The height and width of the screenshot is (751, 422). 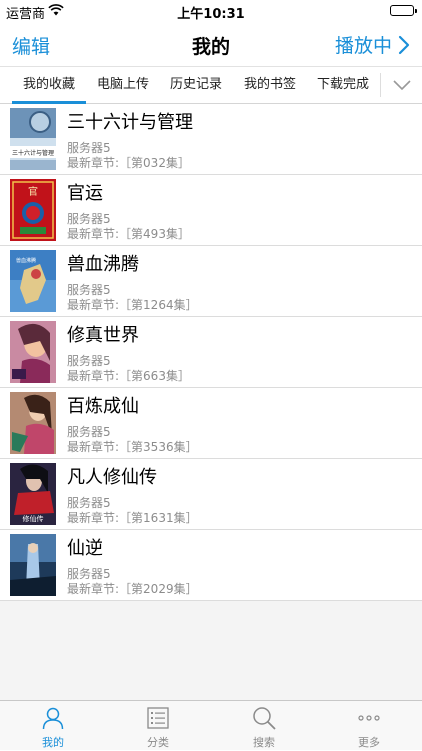 I want to click on book-title: 兽血沸腾, so click(x=103, y=264).